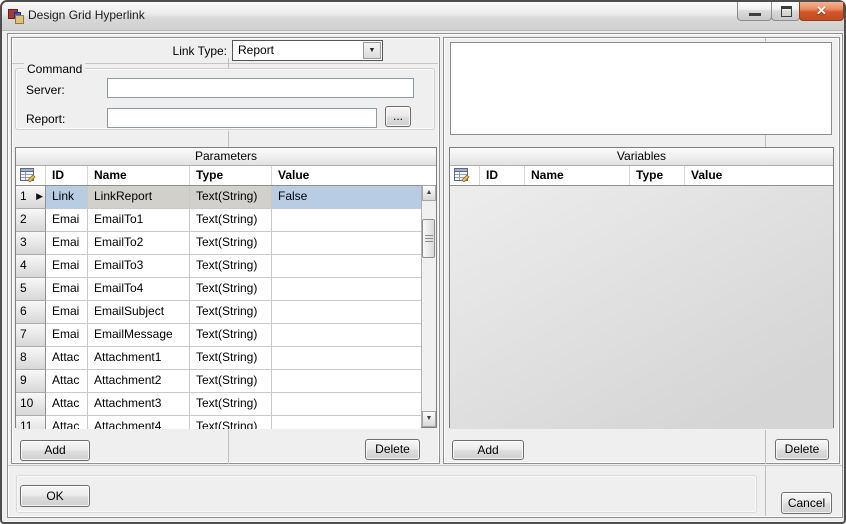  I want to click on maximize-icon, so click(786, 11).